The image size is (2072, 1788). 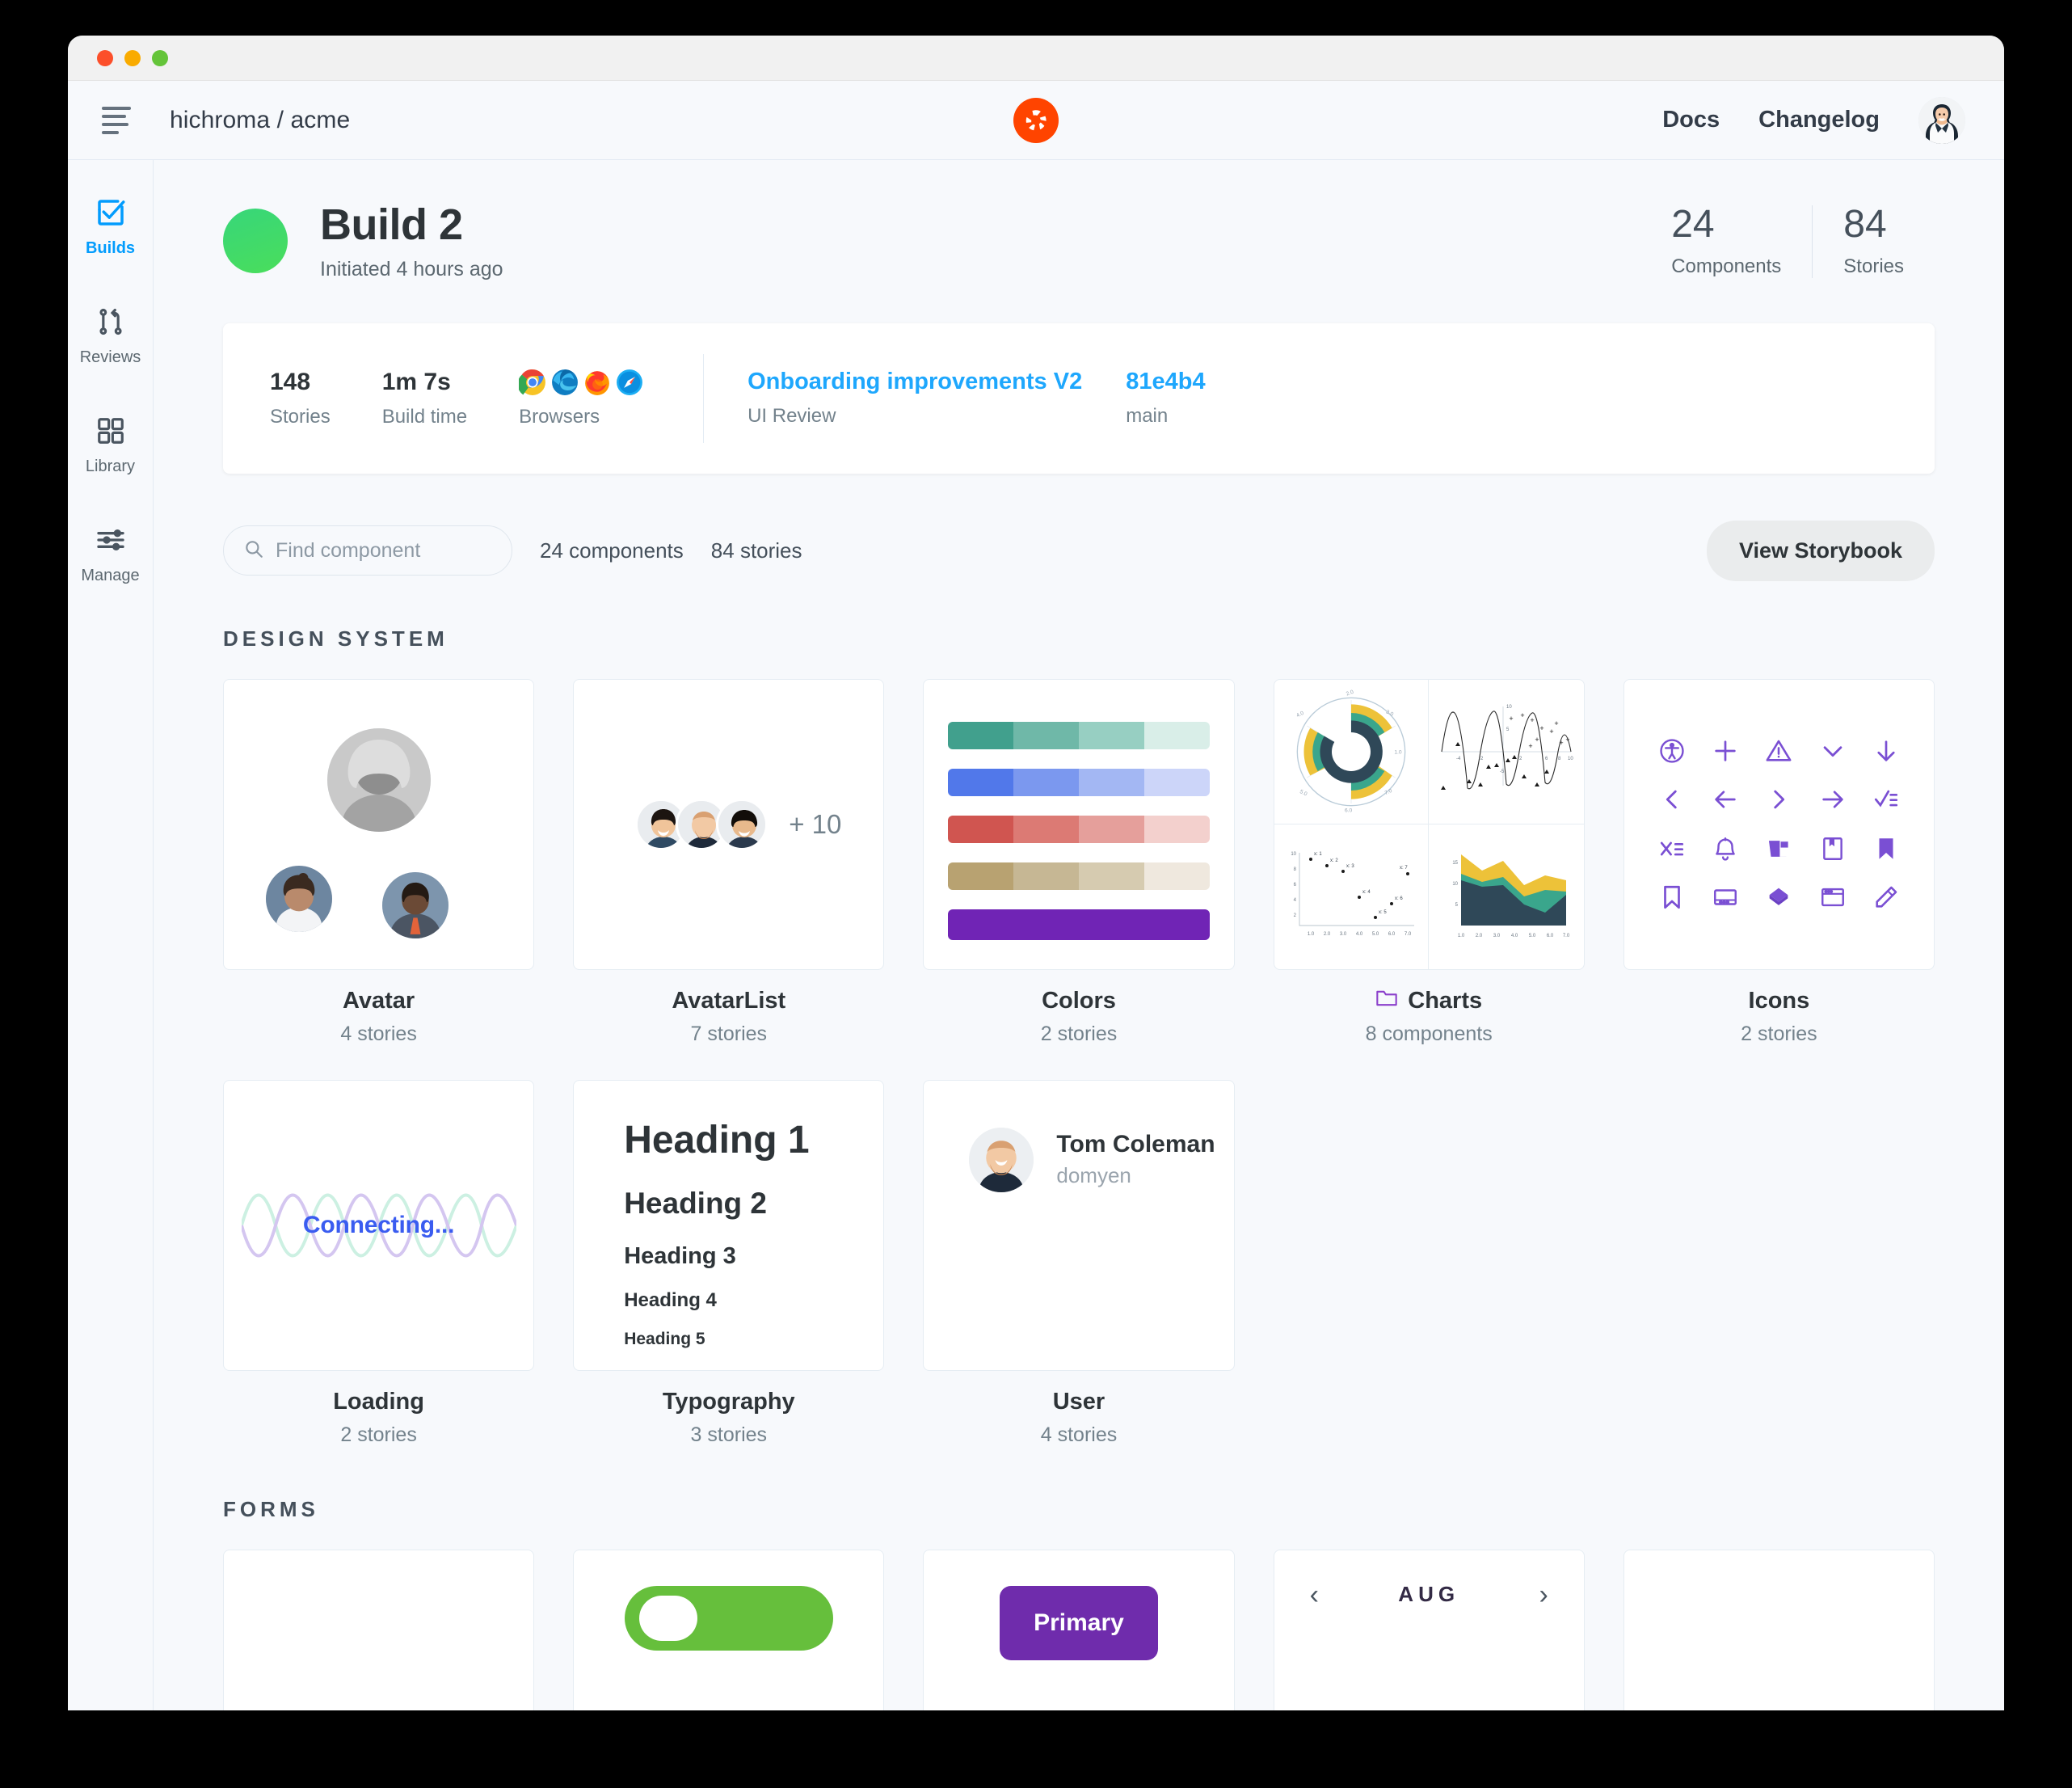 What do you see at coordinates (336, 638) in the screenshot?
I see `section-title-design-system: DESIGN SYSTEM` at bounding box center [336, 638].